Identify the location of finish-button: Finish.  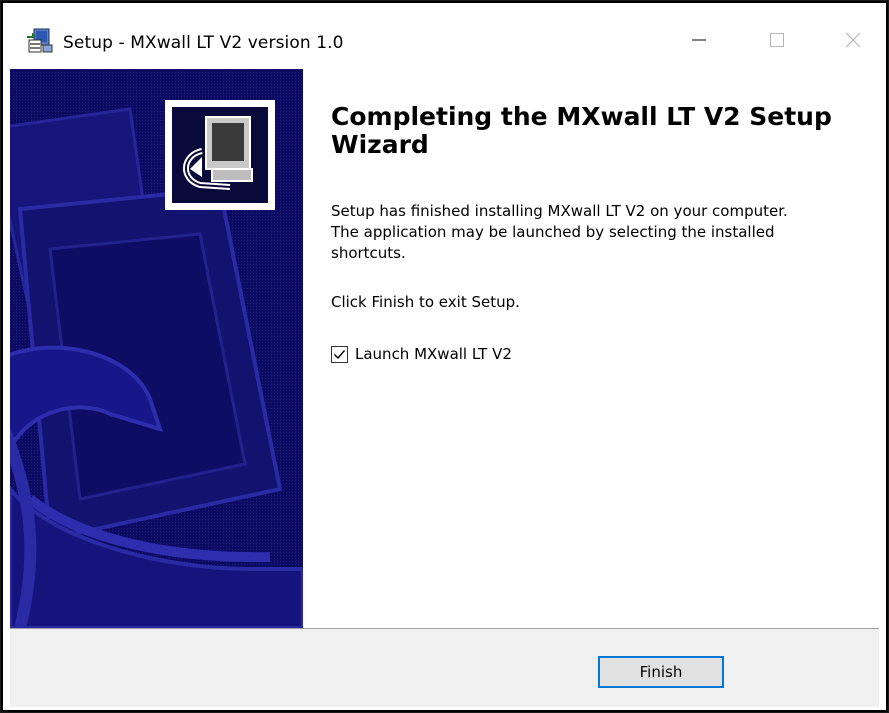
(661, 672).